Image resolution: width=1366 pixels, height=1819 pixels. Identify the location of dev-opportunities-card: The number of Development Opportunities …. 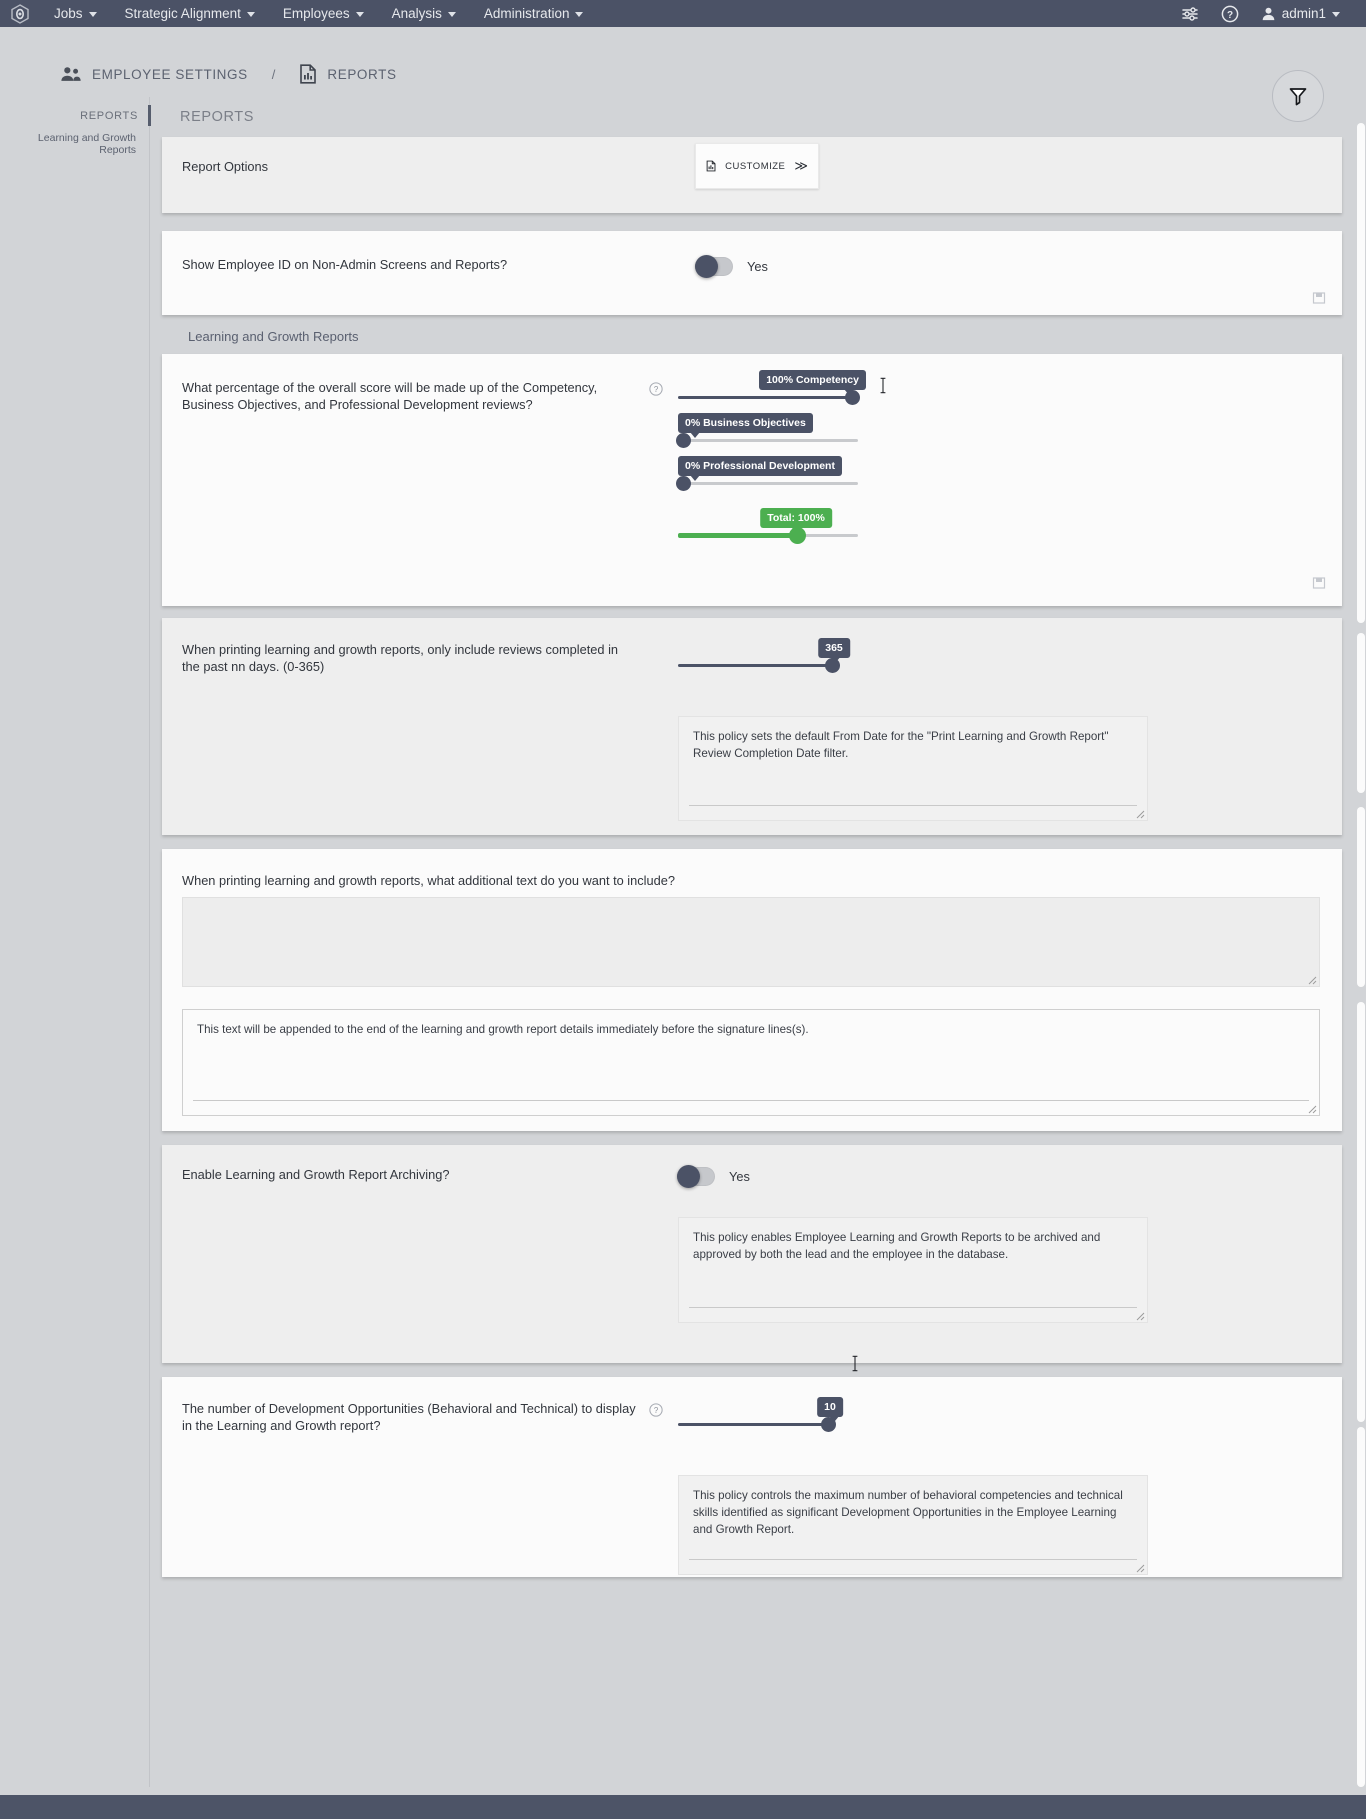
(752, 1477).